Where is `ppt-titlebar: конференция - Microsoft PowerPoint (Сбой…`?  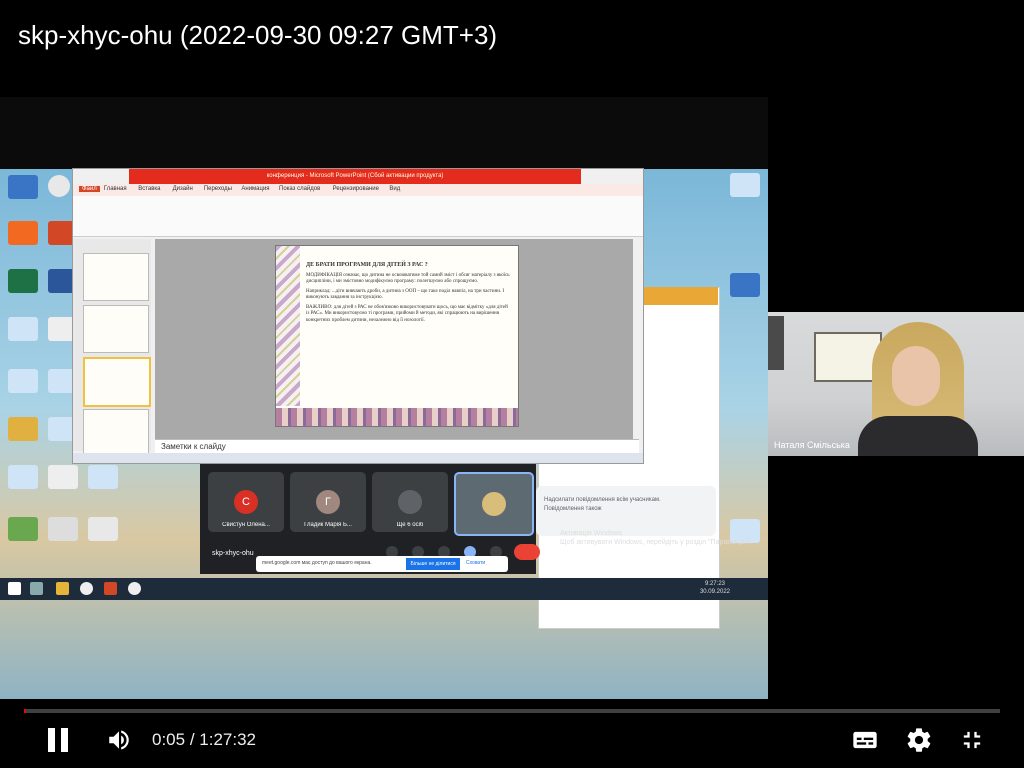 ppt-titlebar: конференция - Microsoft PowerPoint (Сбой… is located at coordinates (355, 176).